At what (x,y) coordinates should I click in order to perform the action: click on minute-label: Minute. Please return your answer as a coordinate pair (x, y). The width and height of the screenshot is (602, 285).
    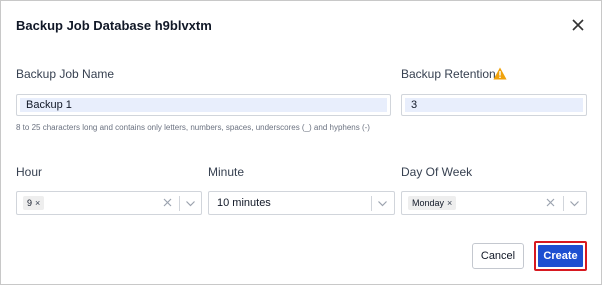
    Looking at the image, I should click on (226, 172).